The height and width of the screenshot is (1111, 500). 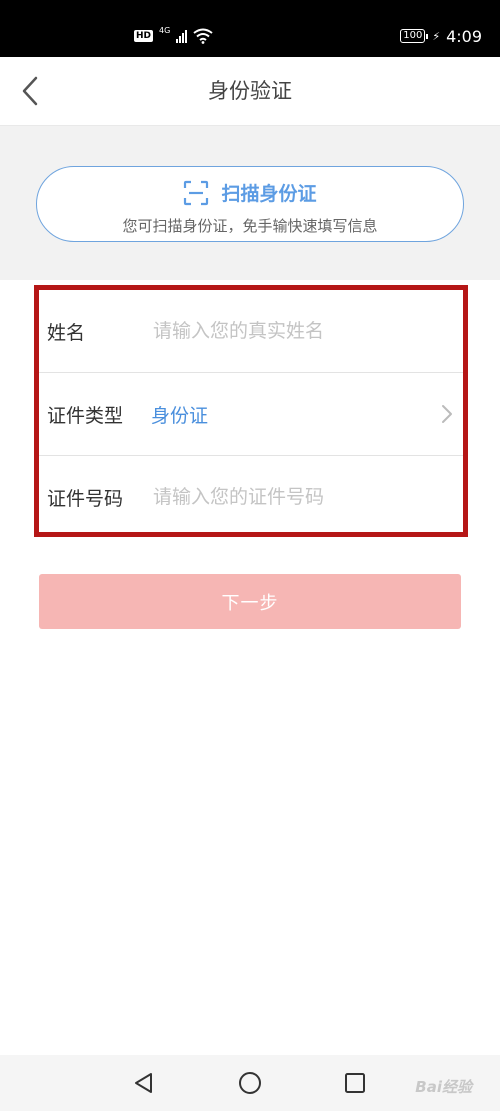 What do you see at coordinates (165, 30) in the screenshot?
I see `network-type: 4G` at bounding box center [165, 30].